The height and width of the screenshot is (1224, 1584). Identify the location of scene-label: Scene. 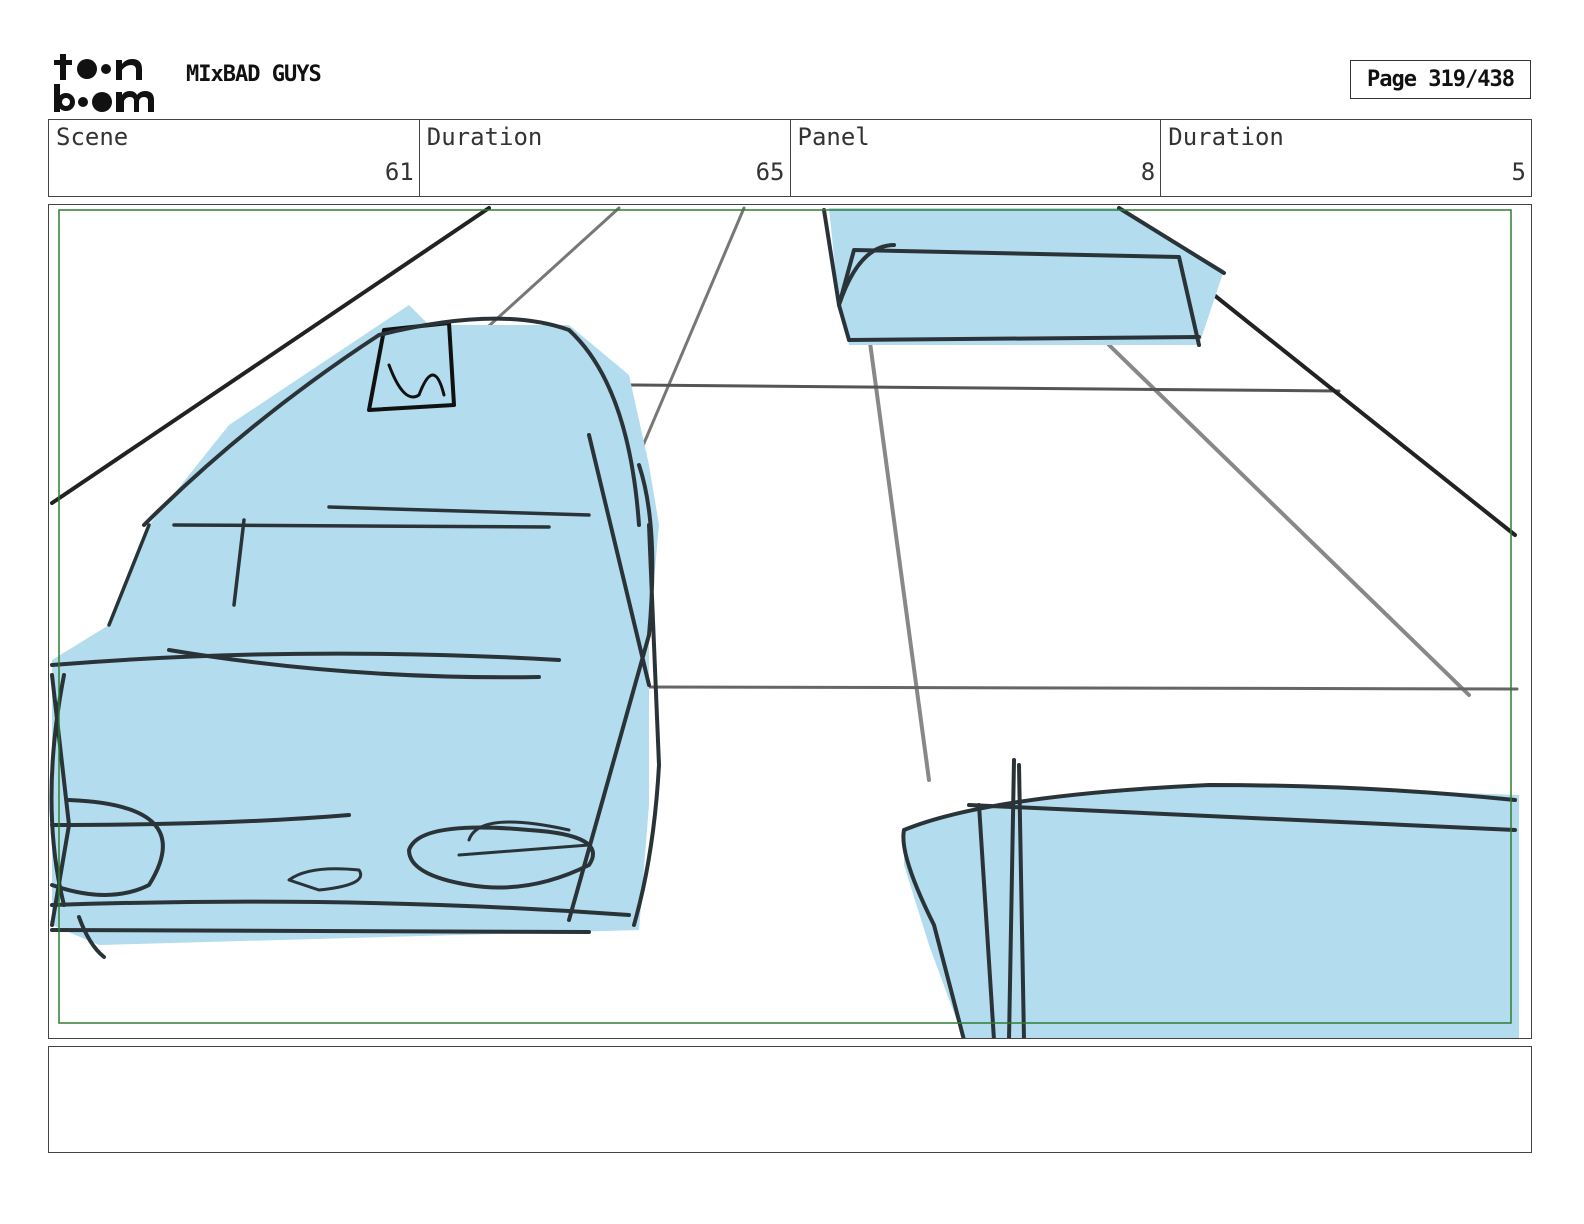
(92, 137).